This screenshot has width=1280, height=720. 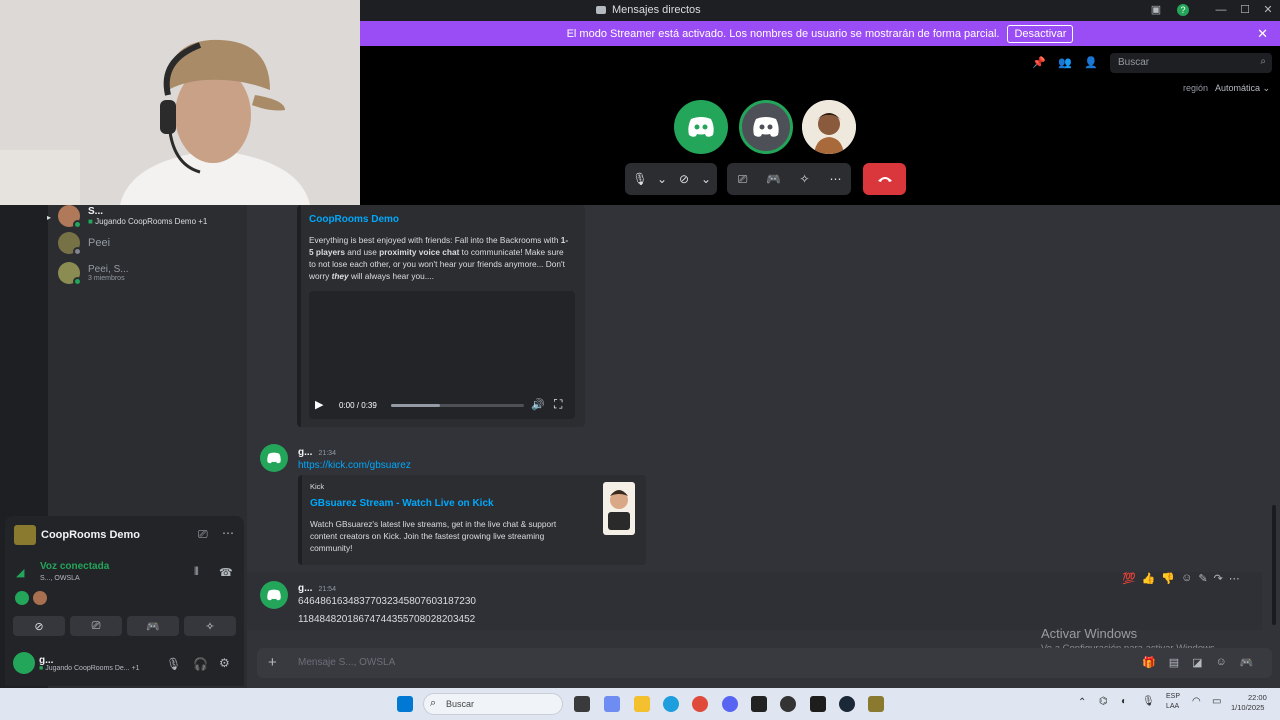 I want to click on disconnect-icon: ☎, so click(x=226, y=572).